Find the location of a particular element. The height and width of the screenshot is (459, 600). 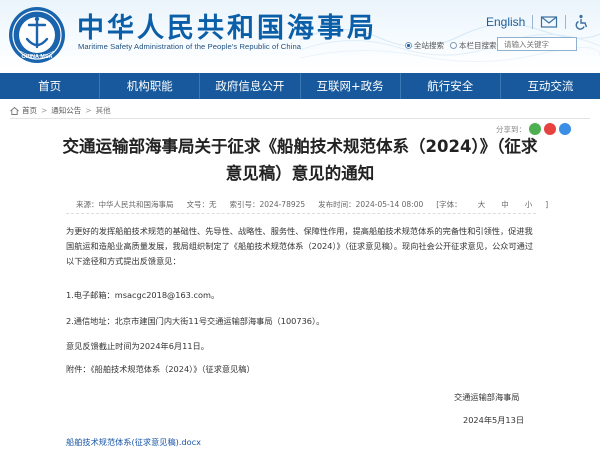

body-paragraph-email: 1.电子邮箱：msacgc2018@163.com。 is located at coordinates (143, 295).